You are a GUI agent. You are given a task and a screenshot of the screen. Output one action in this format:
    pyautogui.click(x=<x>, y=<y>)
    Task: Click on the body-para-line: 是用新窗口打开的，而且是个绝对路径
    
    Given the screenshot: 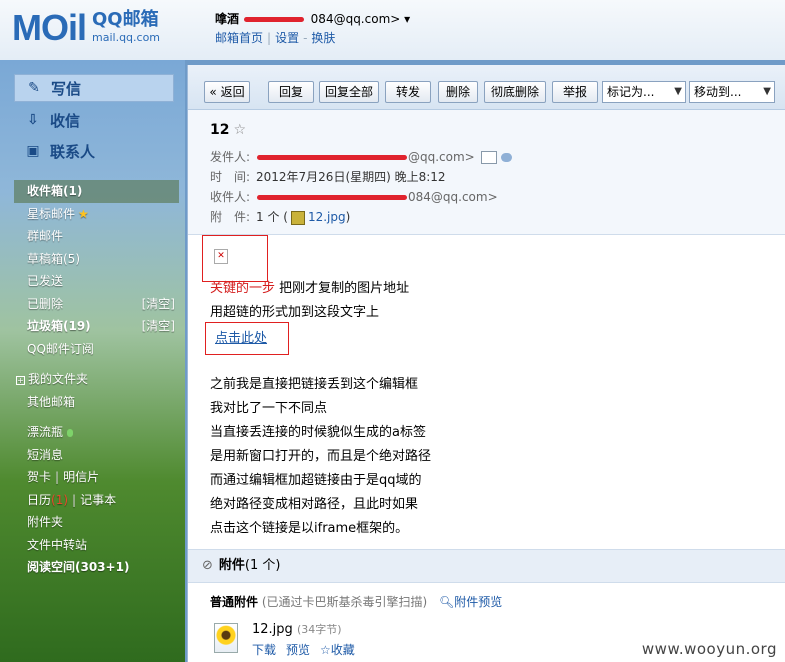 What is the action you would take?
    pyautogui.click(x=321, y=456)
    